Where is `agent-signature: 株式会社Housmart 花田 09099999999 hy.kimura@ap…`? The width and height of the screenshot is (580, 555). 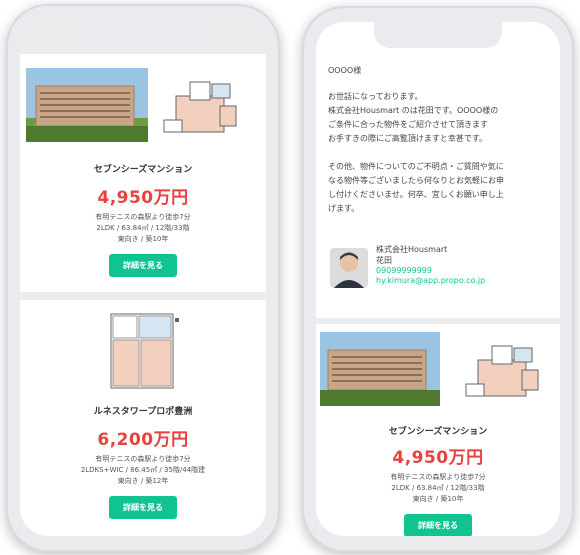
agent-signature: 株式会社Housmart 花田 09099999999 hy.kimura@ap… is located at coordinates (442, 271).